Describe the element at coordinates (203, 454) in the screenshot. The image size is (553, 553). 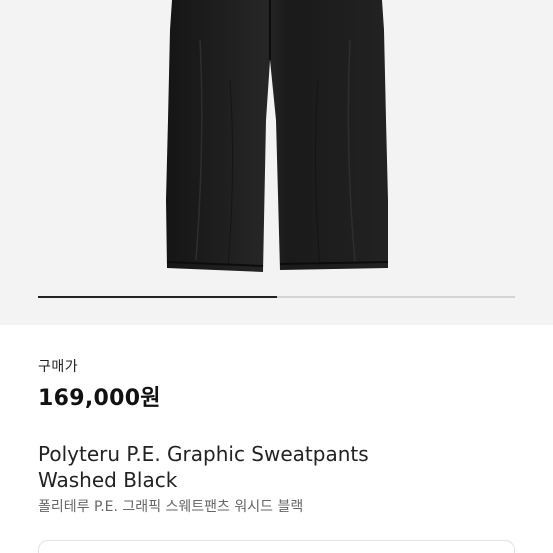
I see `product-title-line1: Polyteru P.E. Graphic Sweatpants` at that location.